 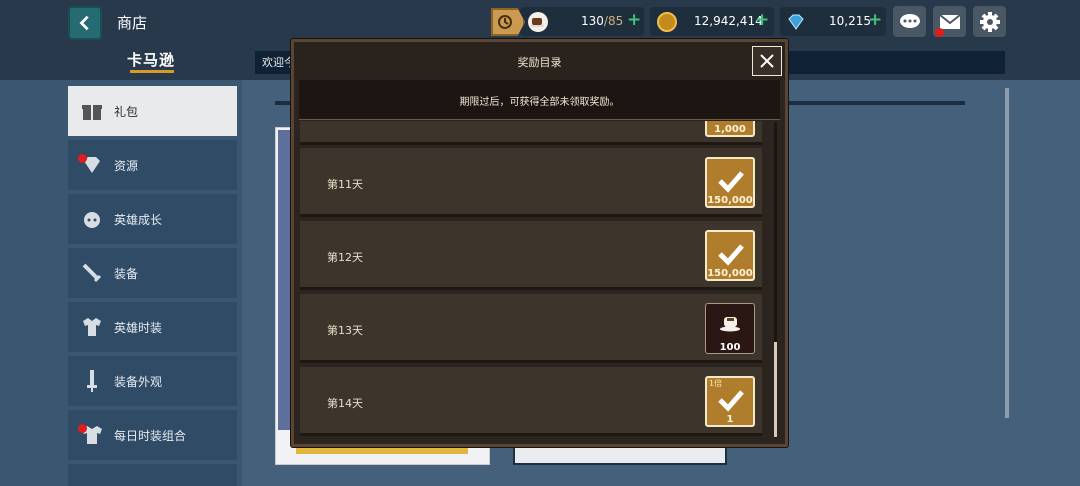 I want to click on sidebar-item-equipment-skin: 装备外观, so click(x=152, y=381).